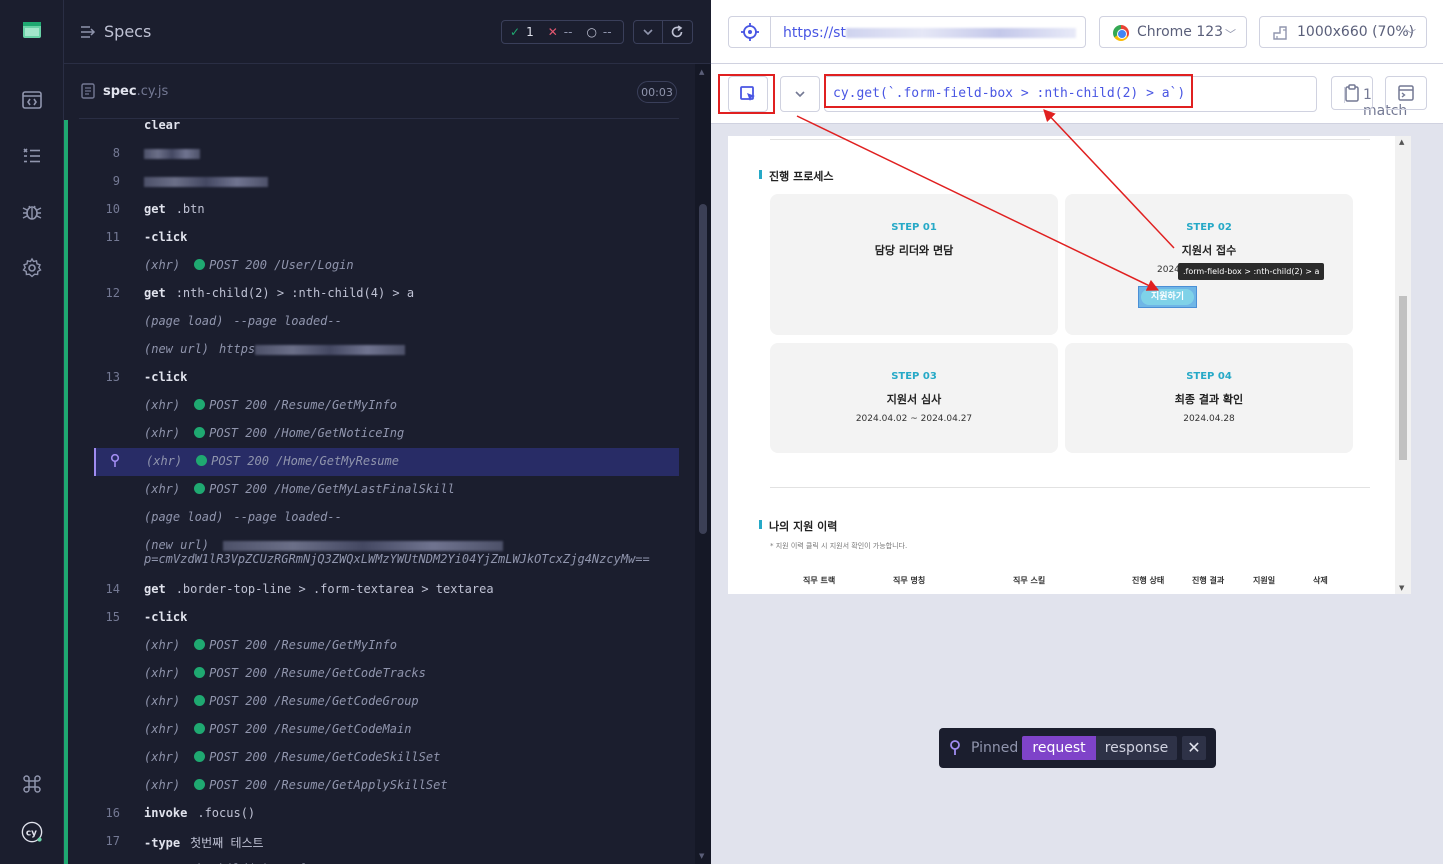 Image resolution: width=1443 pixels, height=864 pixels. I want to click on log-tag: (new url), so click(177, 349).